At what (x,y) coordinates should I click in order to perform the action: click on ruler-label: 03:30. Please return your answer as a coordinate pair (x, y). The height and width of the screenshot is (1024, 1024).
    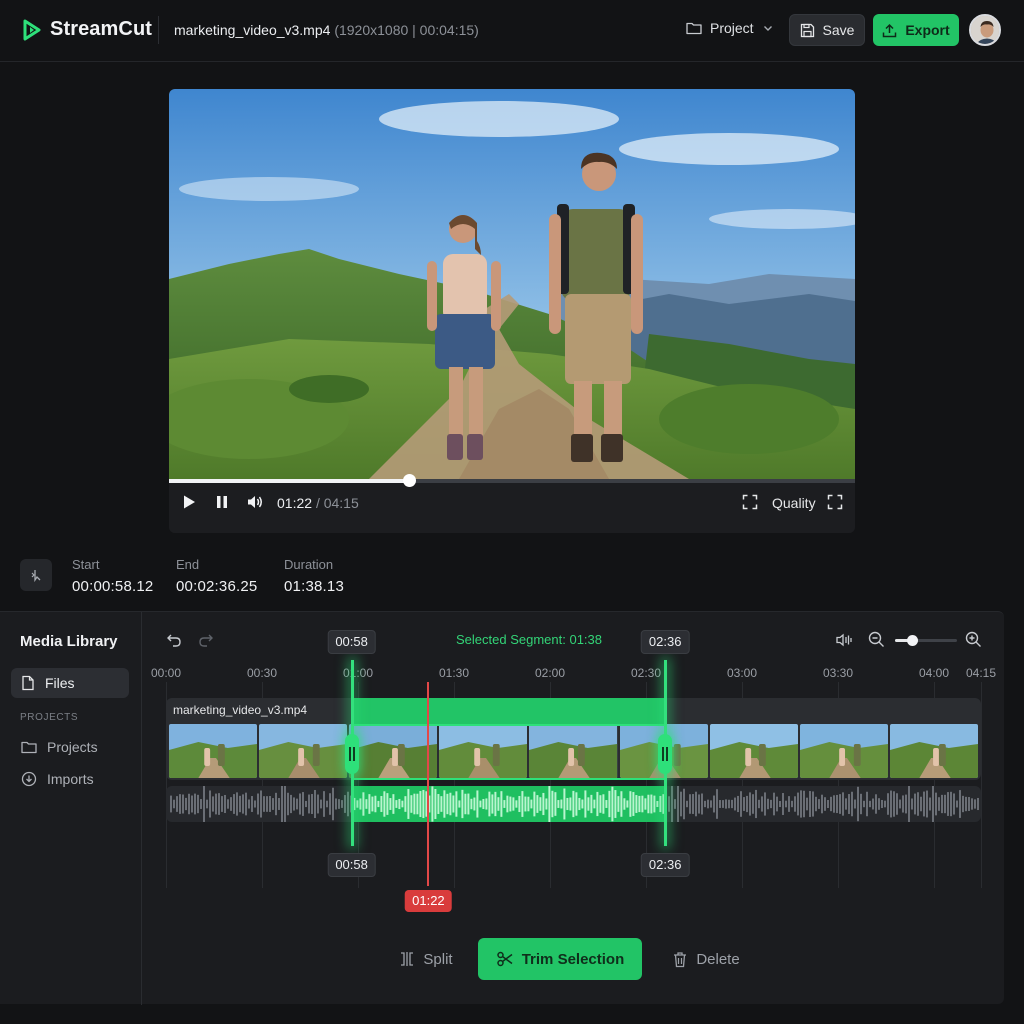
    Looking at the image, I should click on (838, 673).